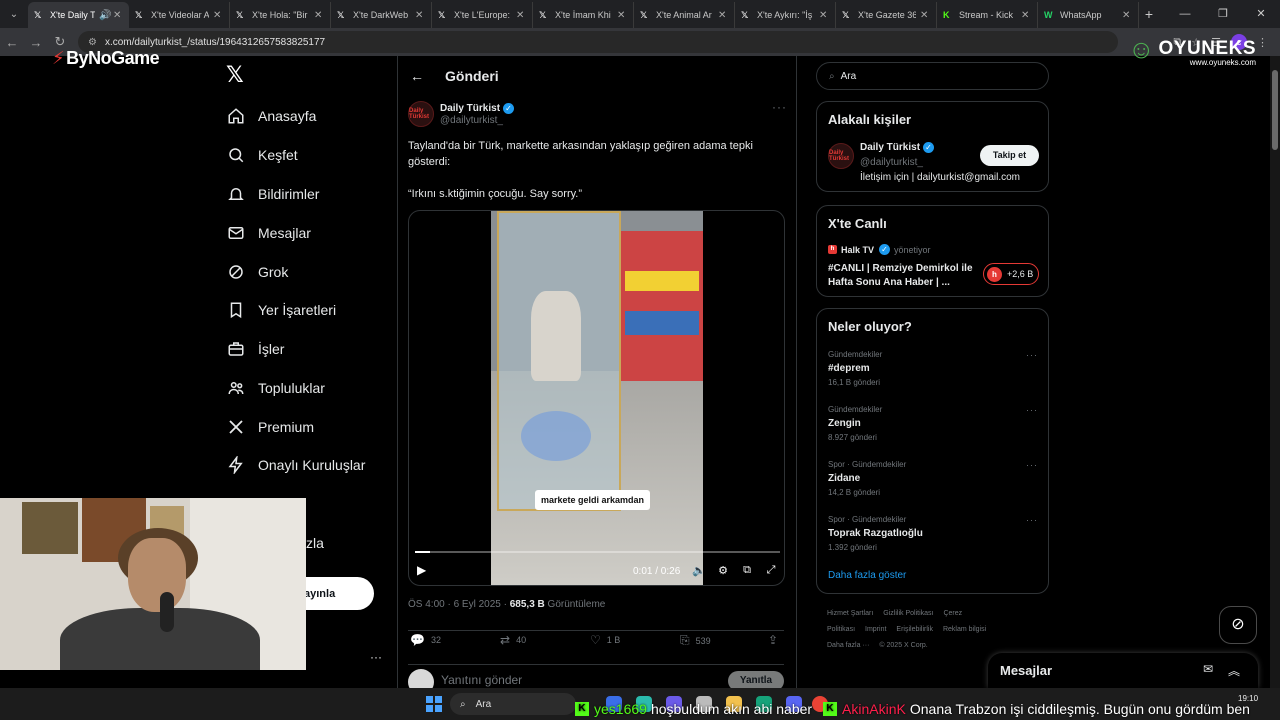  I want to click on play-icon: ▶, so click(425, 571).